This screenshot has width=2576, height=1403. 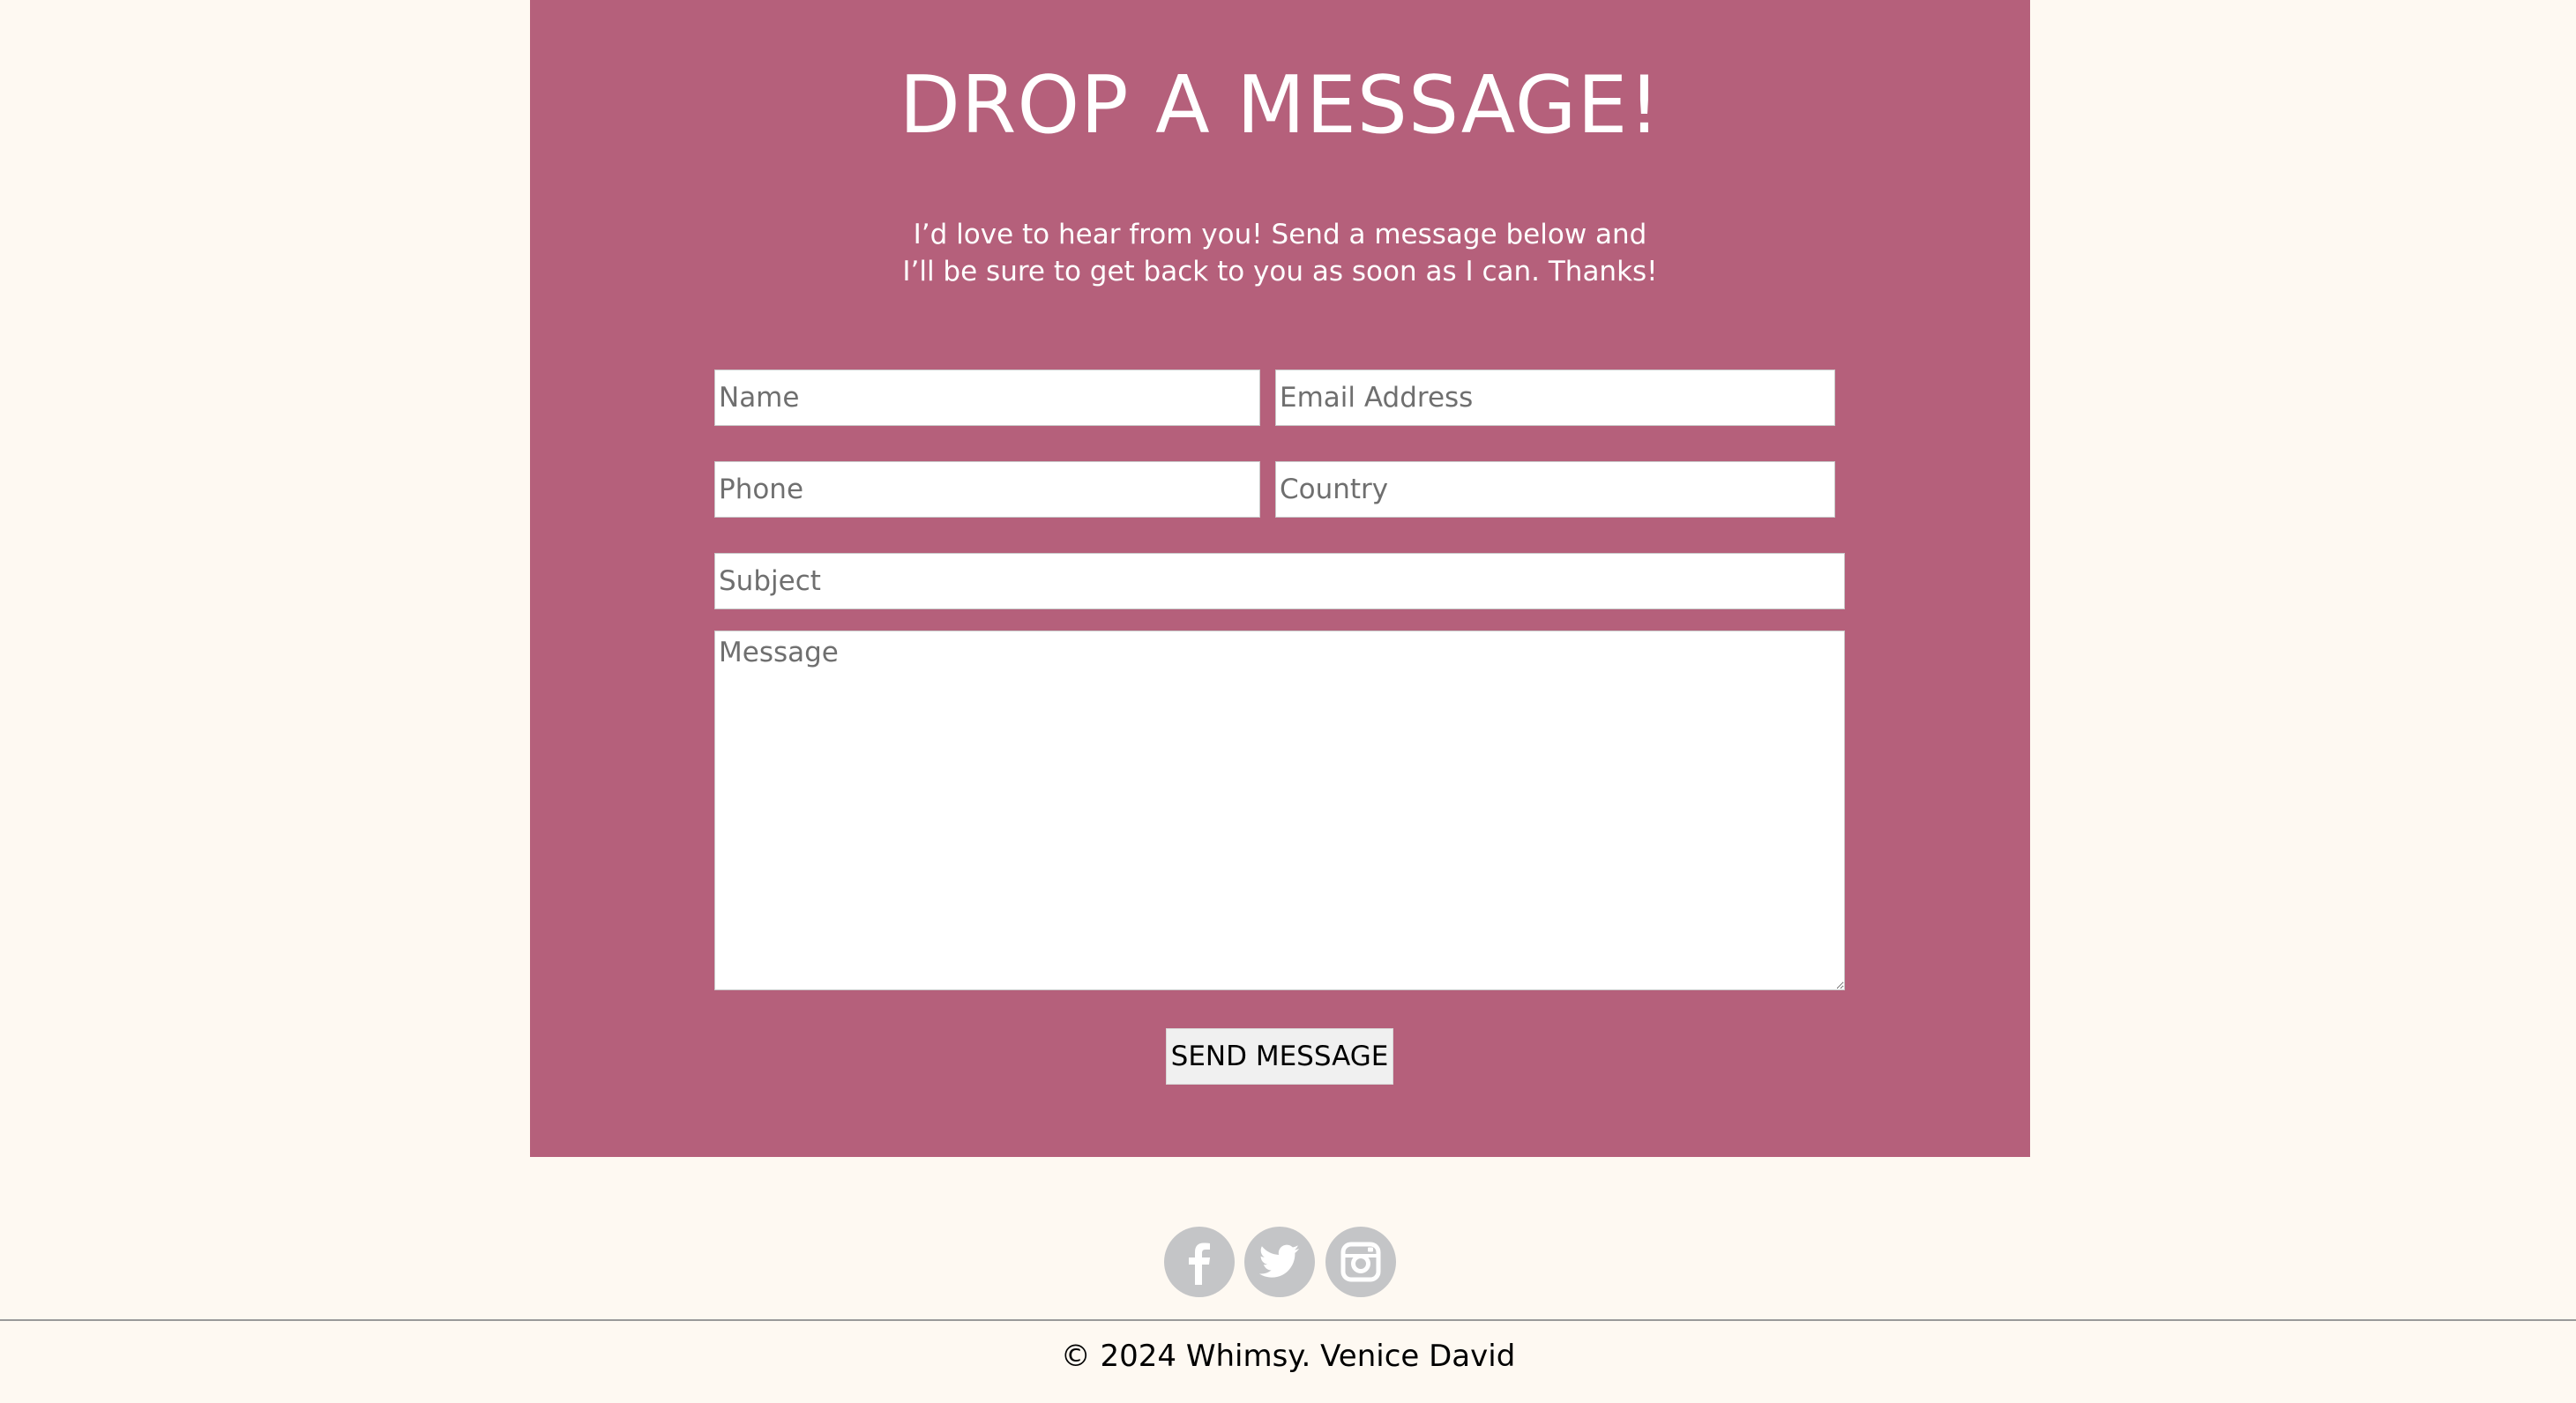 I want to click on phone-field, so click(x=987, y=489).